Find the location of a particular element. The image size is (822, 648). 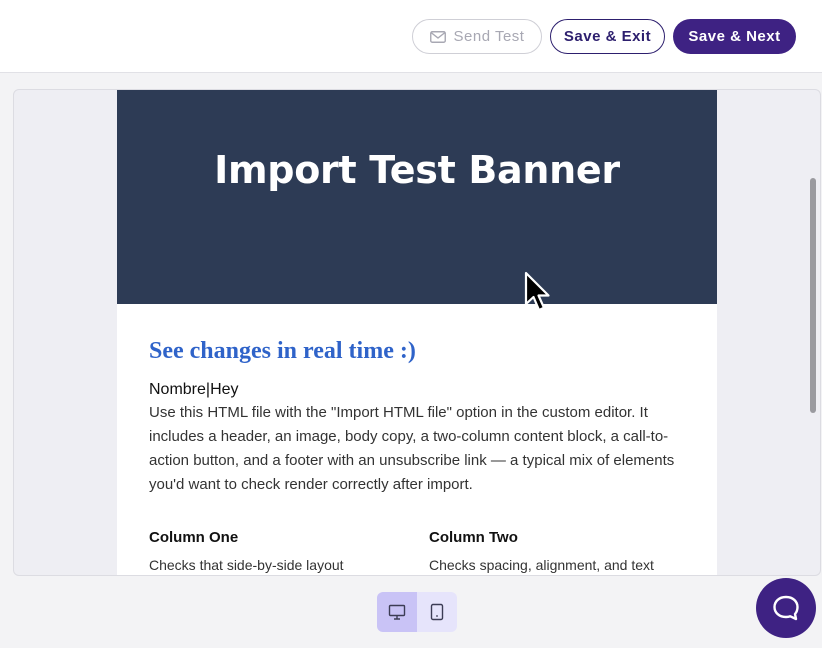

save-exit-button: Save & Exit is located at coordinates (607, 36).